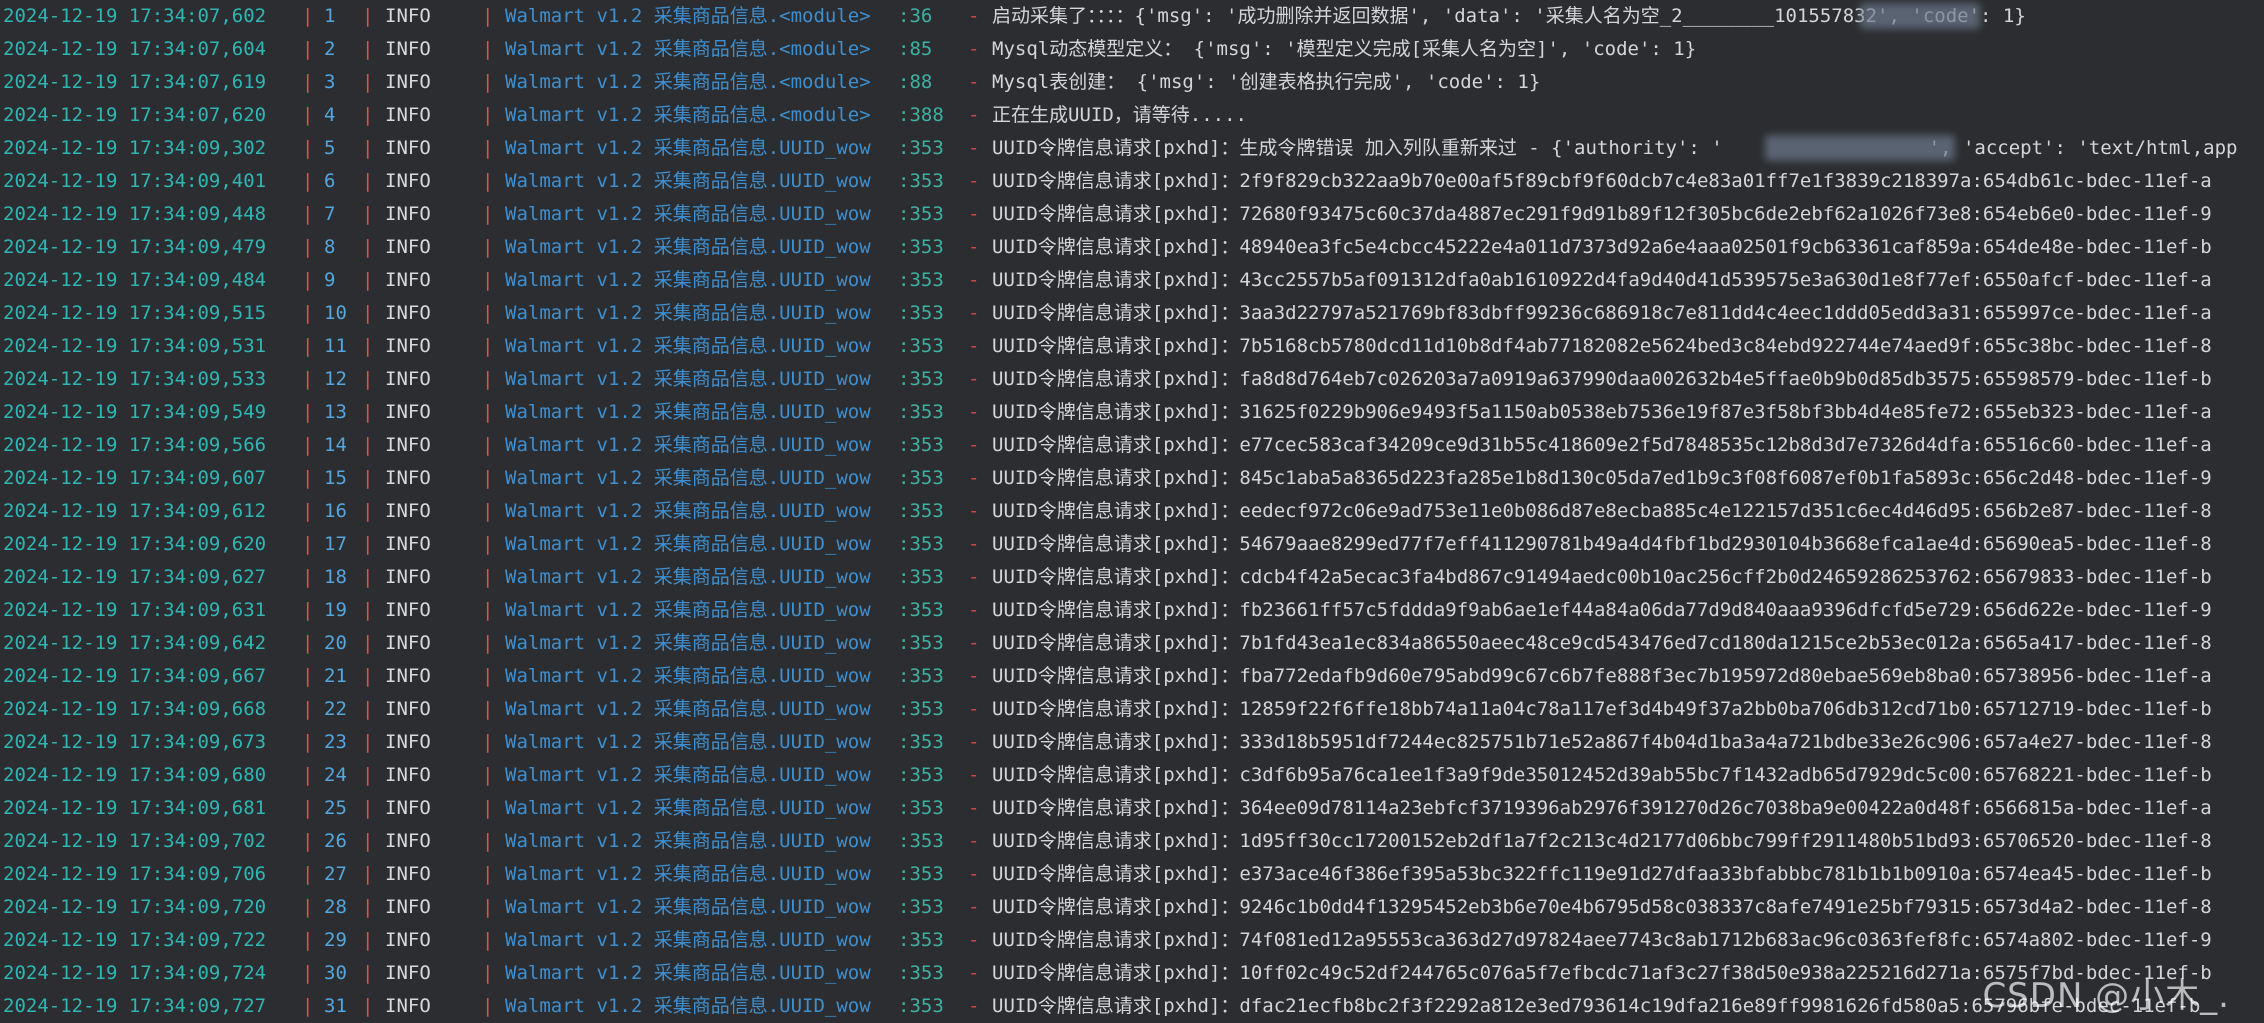  I want to click on log-index: 7, so click(330, 214).